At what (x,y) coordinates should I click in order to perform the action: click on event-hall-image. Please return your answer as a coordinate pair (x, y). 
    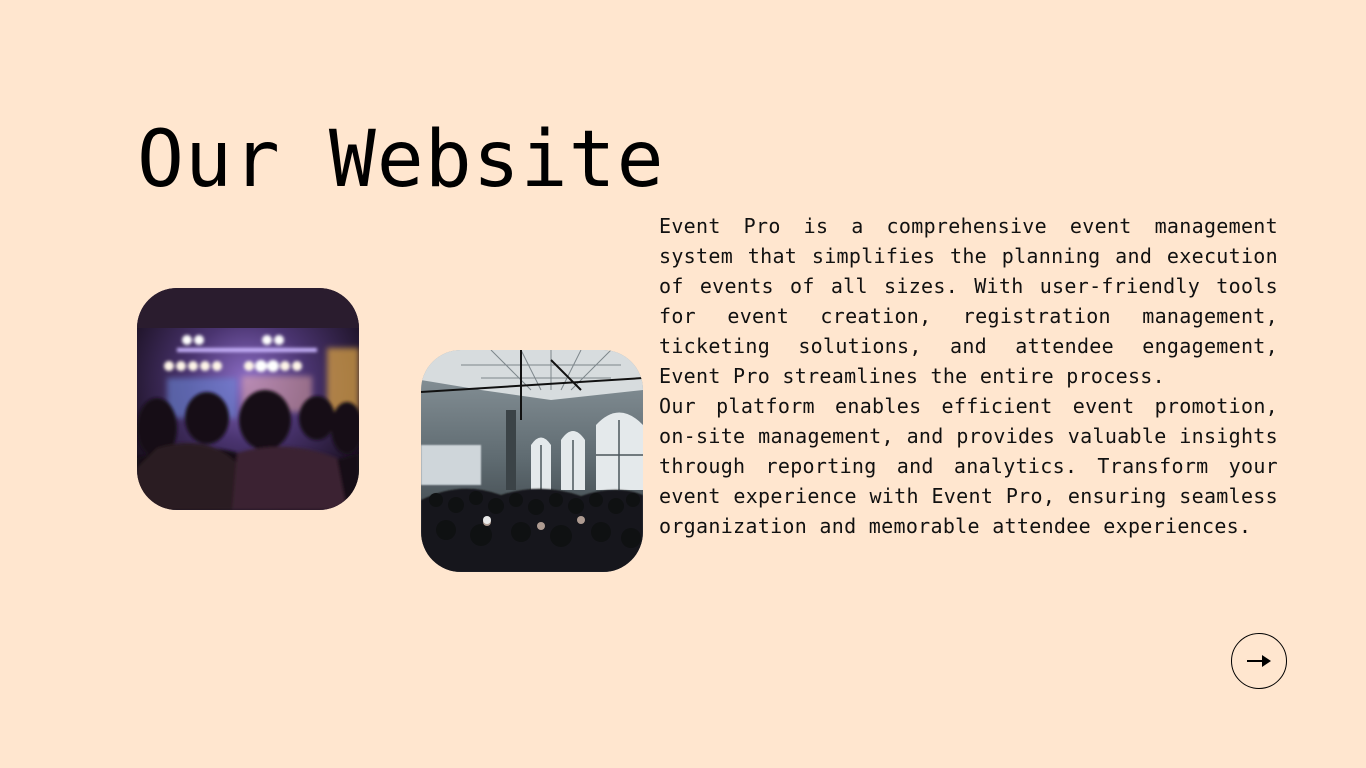
    Looking at the image, I should click on (532, 461).